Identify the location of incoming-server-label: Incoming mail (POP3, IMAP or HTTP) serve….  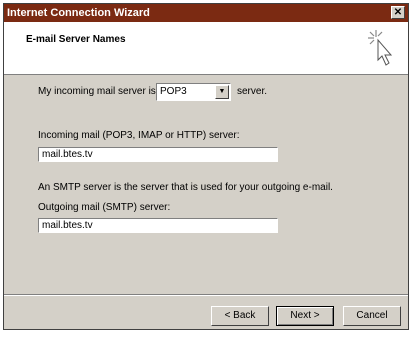
(139, 135).